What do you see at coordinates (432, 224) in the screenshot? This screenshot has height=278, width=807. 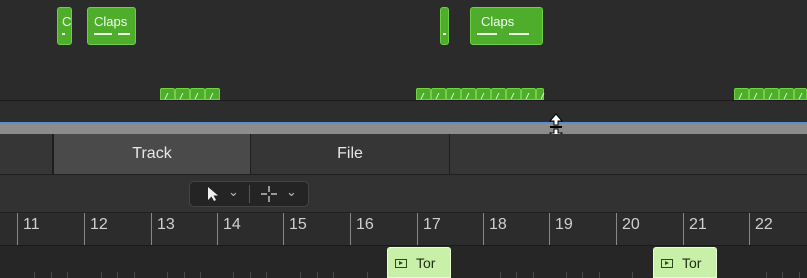 I see `bar-number: 17` at bounding box center [432, 224].